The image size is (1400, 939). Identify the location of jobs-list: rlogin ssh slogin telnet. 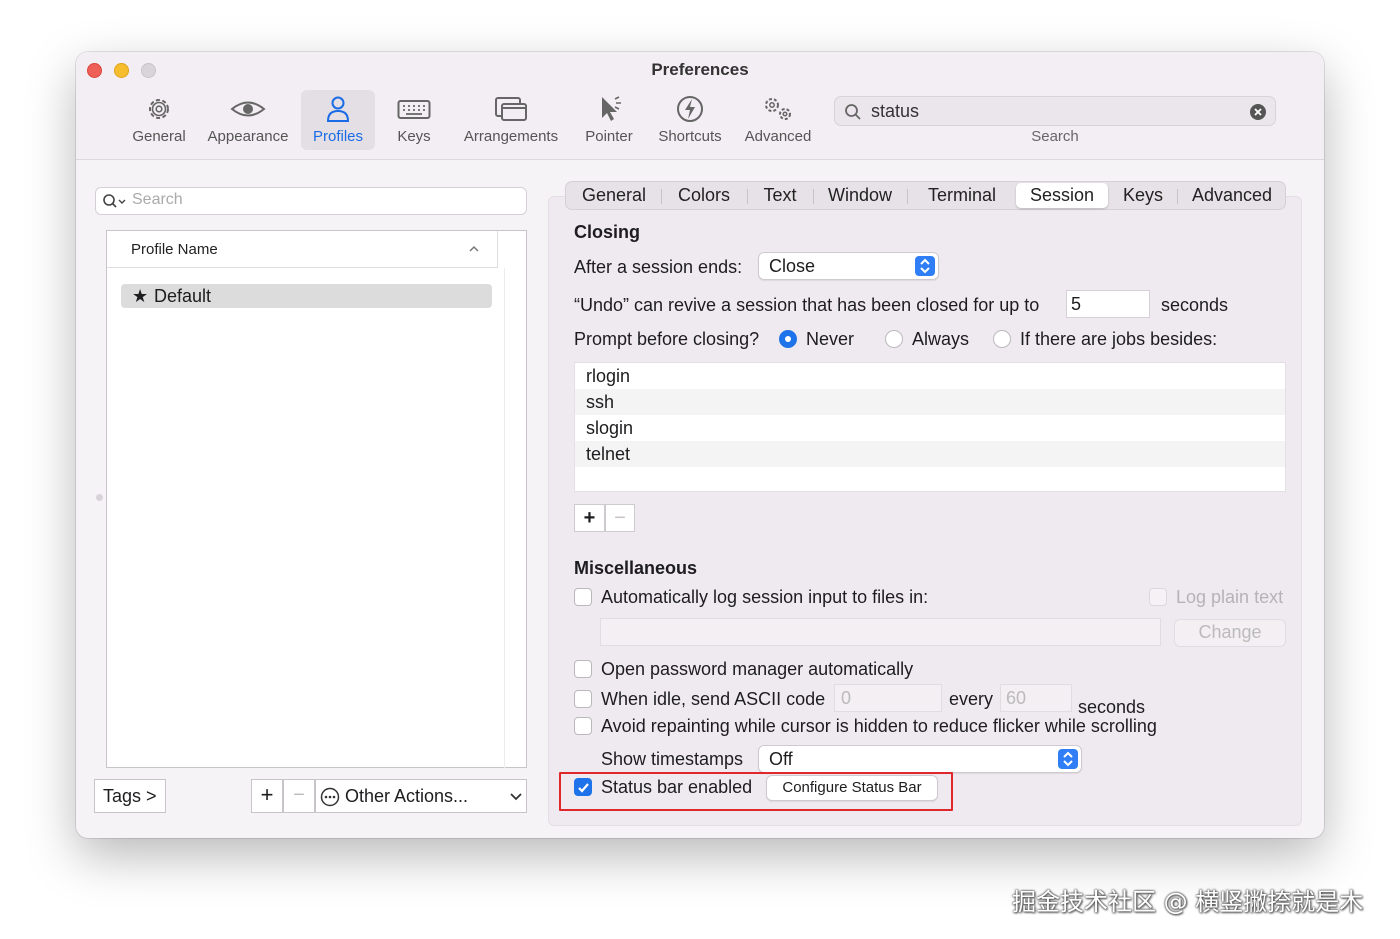
(930, 427).